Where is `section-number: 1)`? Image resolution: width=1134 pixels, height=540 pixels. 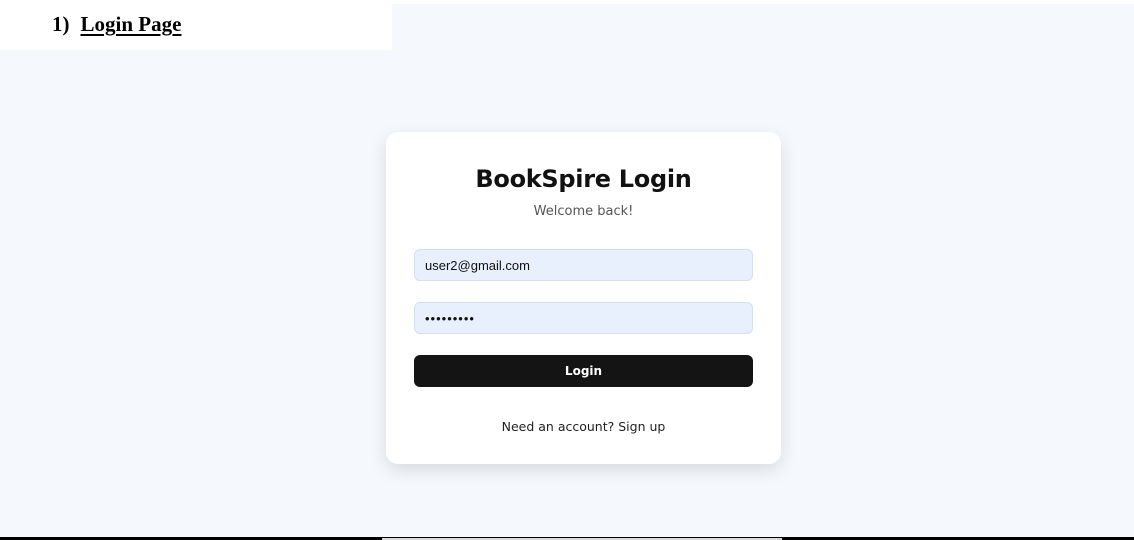
section-number: 1) is located at coordinates (61, 24).